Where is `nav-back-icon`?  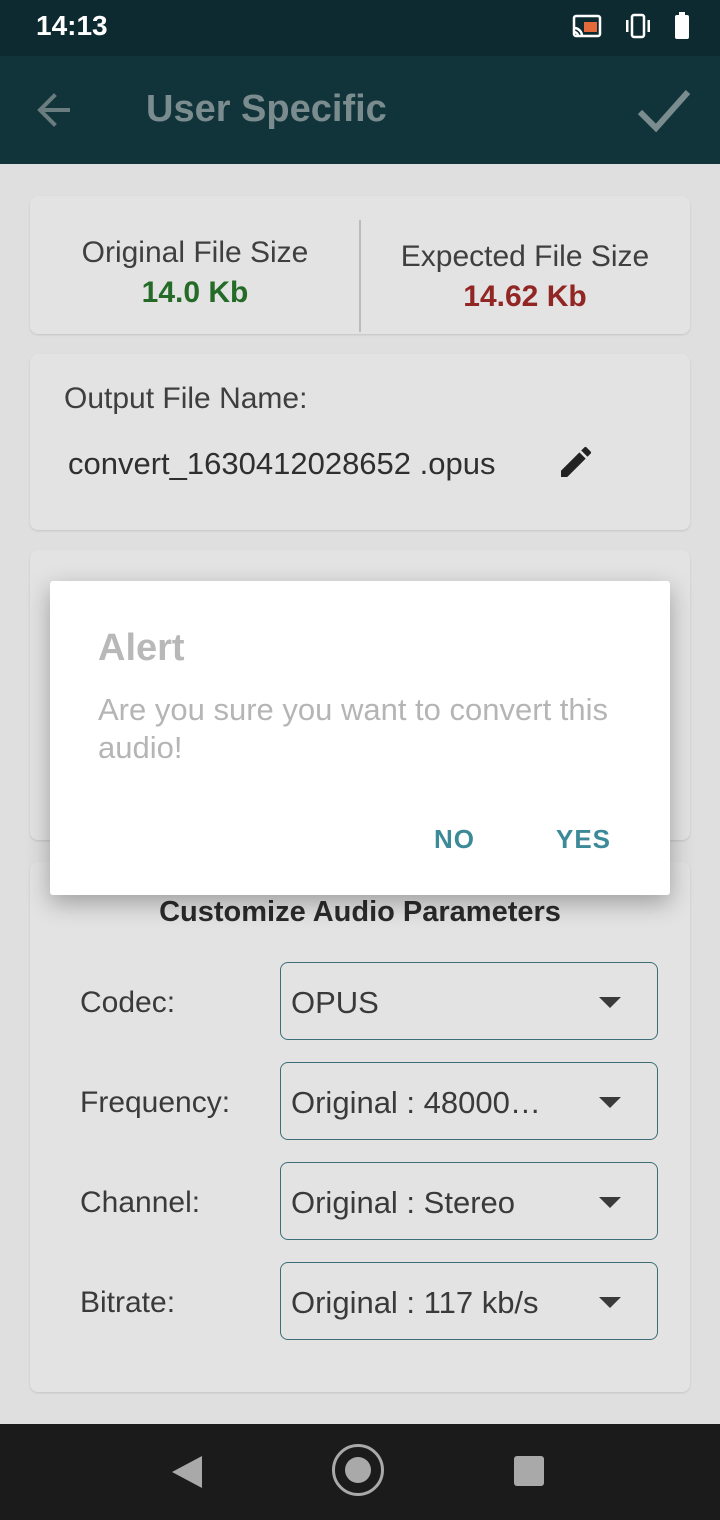
nav-back-icon is located at coordinates (187, 1472).